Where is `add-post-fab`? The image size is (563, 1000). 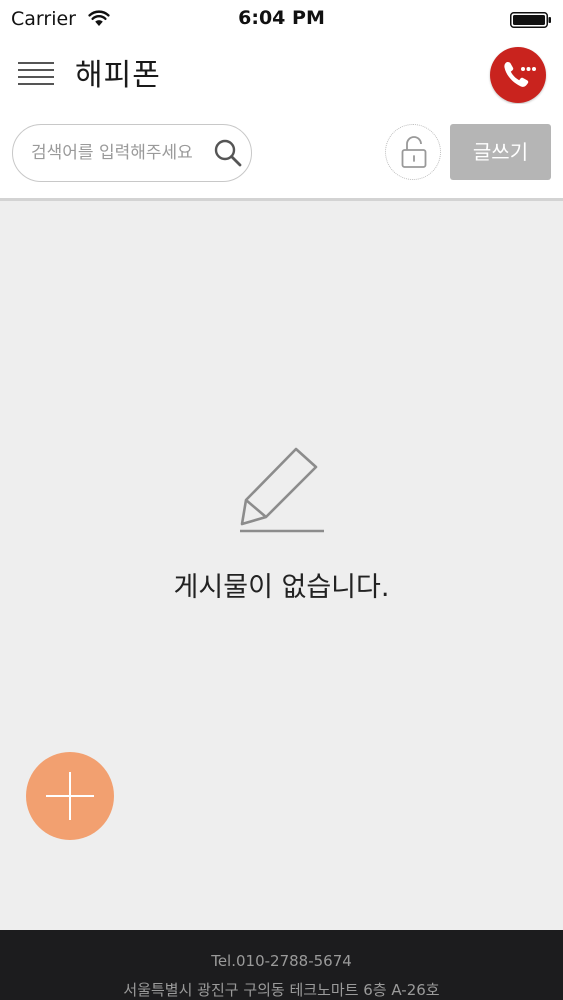
add-post-fab is located at coordinates (70, 796).